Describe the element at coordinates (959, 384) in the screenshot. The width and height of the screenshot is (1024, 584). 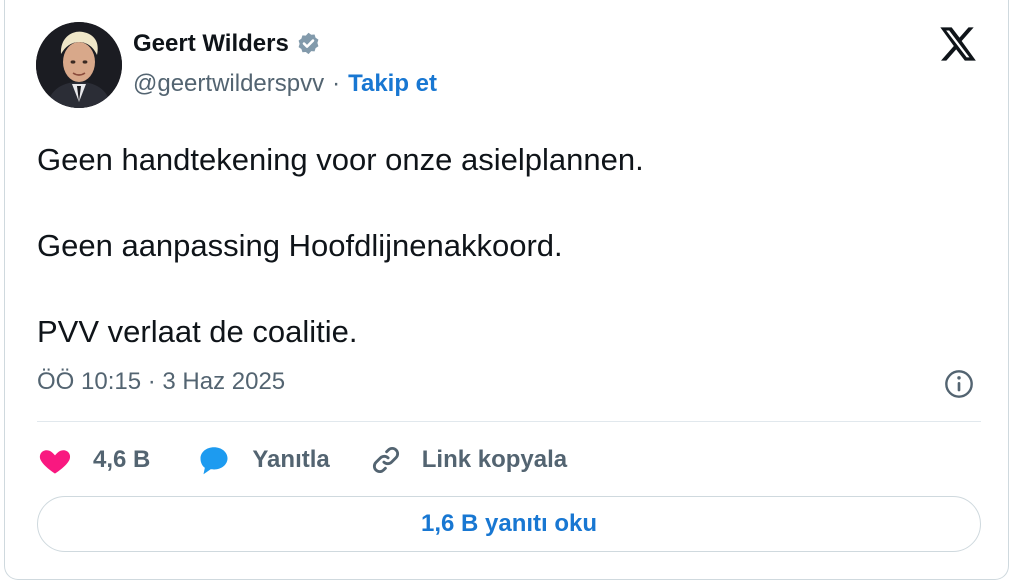
I see `info-icon` at that location.